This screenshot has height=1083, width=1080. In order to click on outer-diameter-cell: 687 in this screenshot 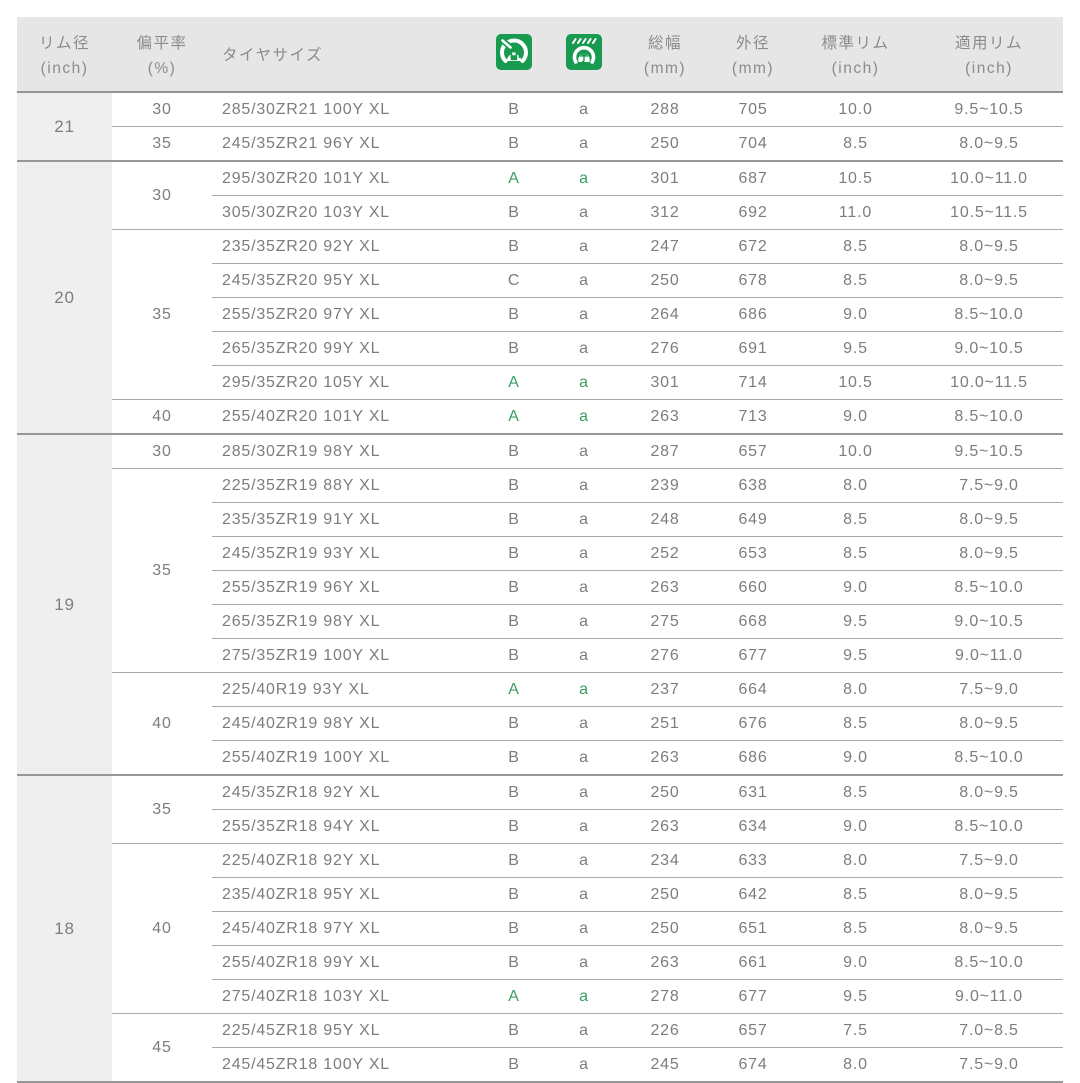, I will do `click(753, 178)`.